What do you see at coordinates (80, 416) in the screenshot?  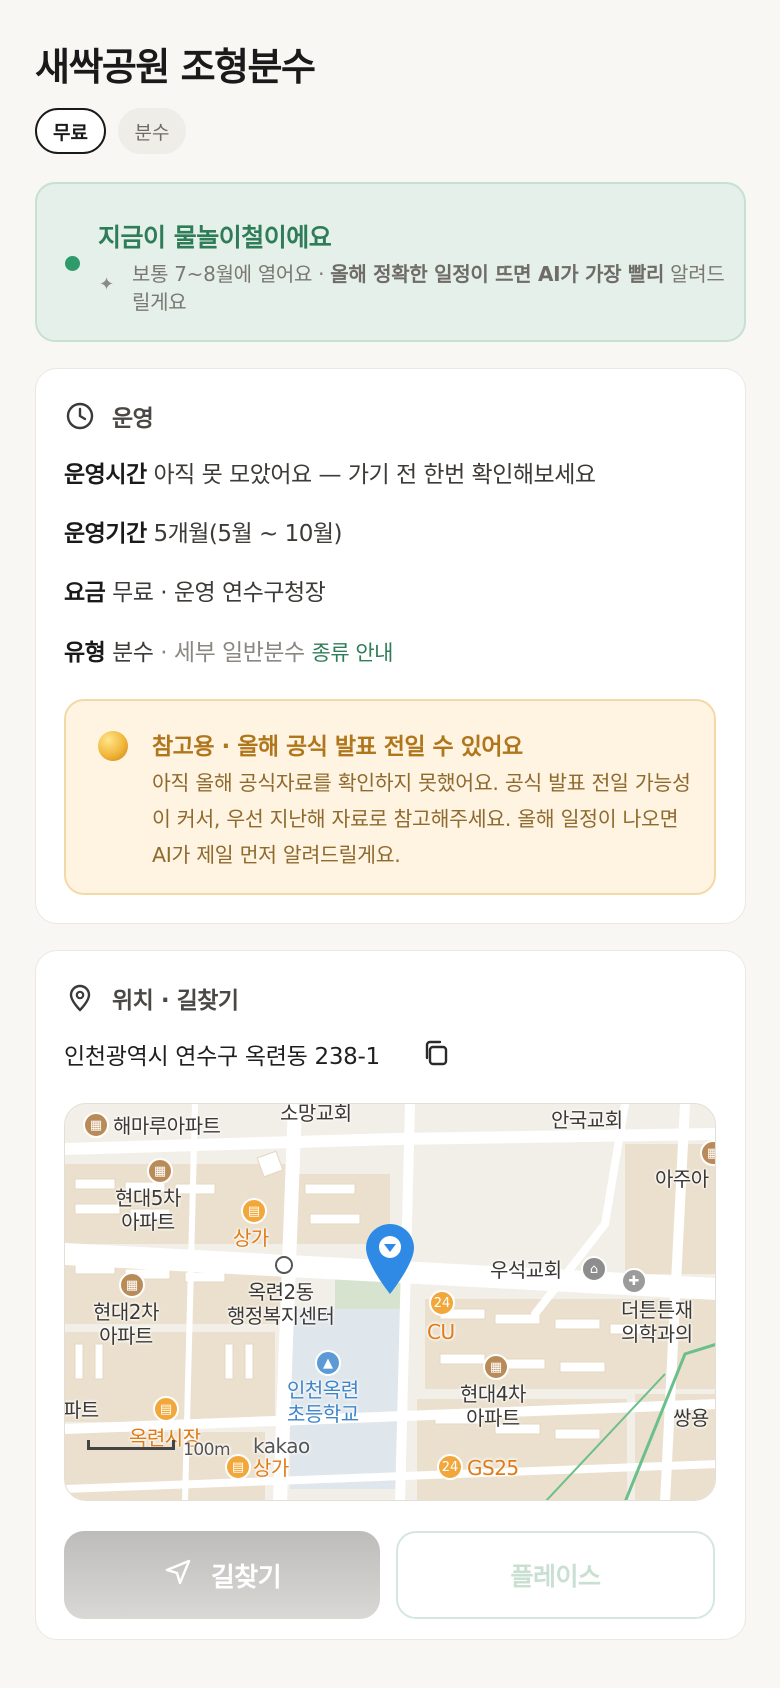 I see `clock-icon` at bounding box center [80, 416].